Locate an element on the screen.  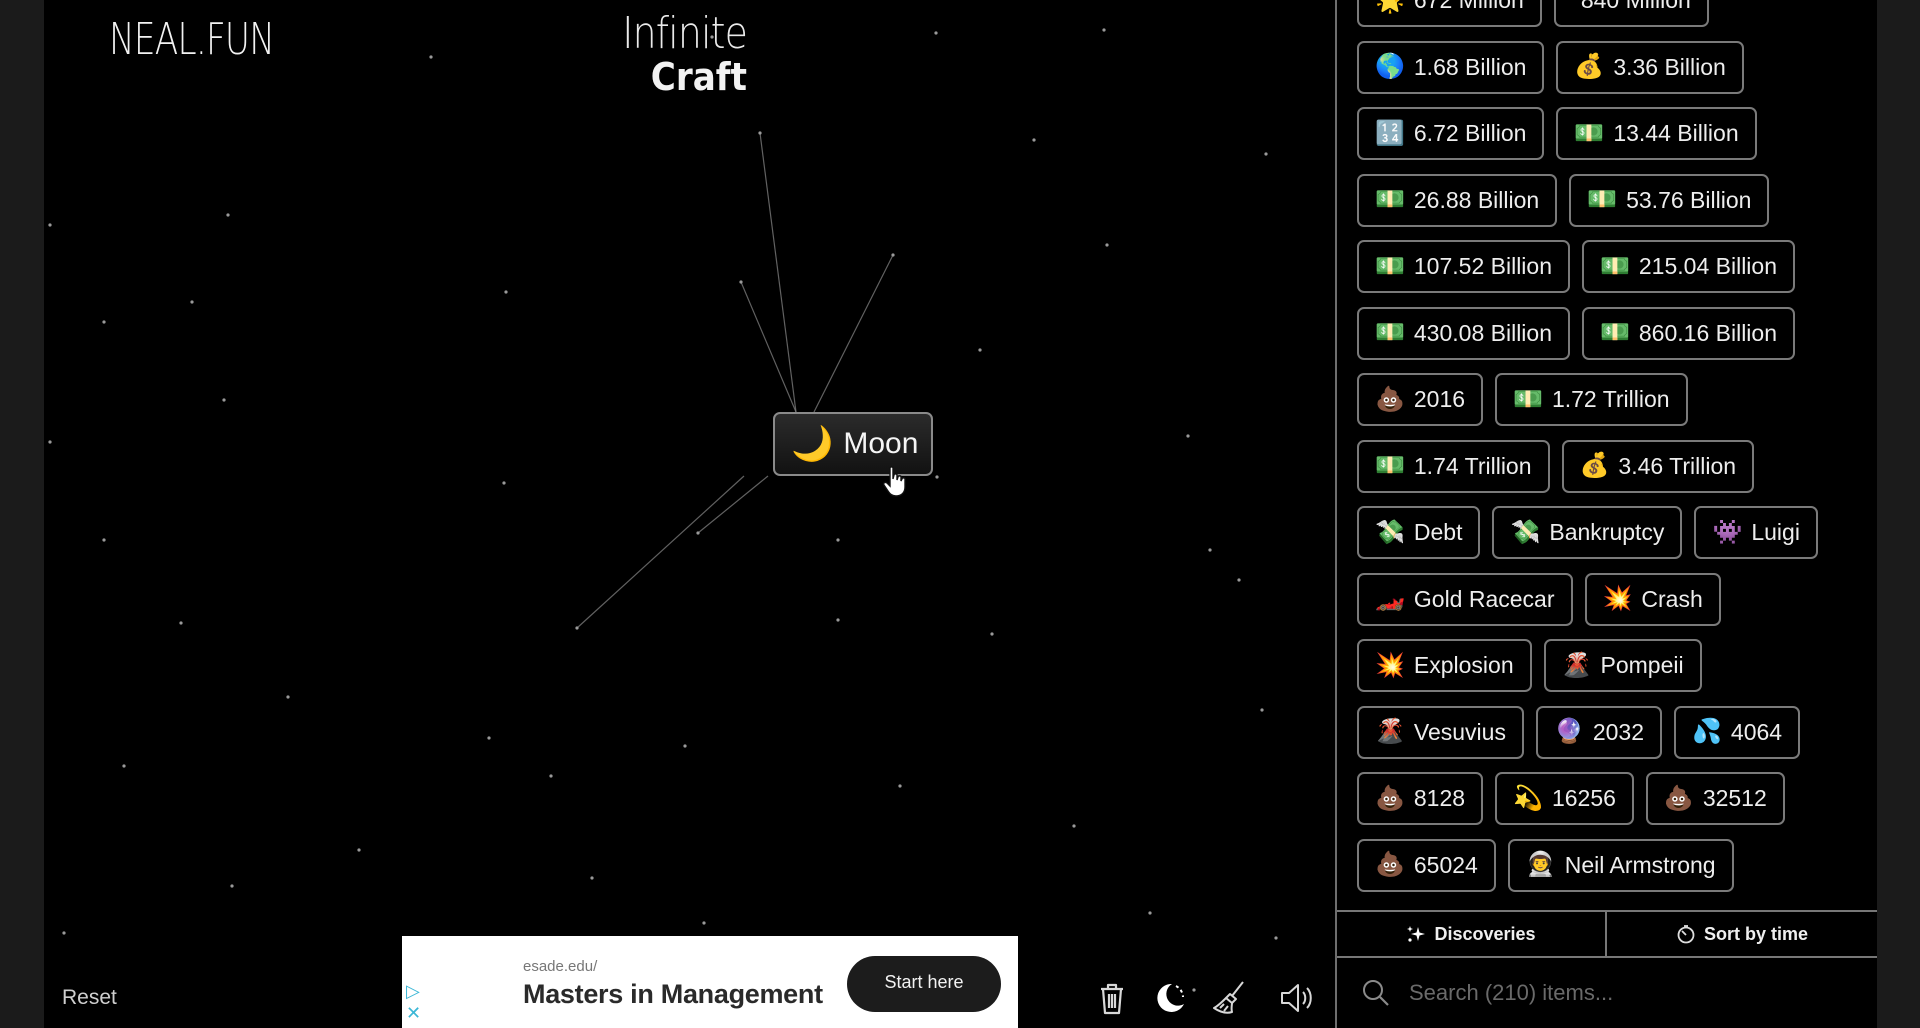
sort-by-time-button: Sort by time is located at coordinates (1742, 934).